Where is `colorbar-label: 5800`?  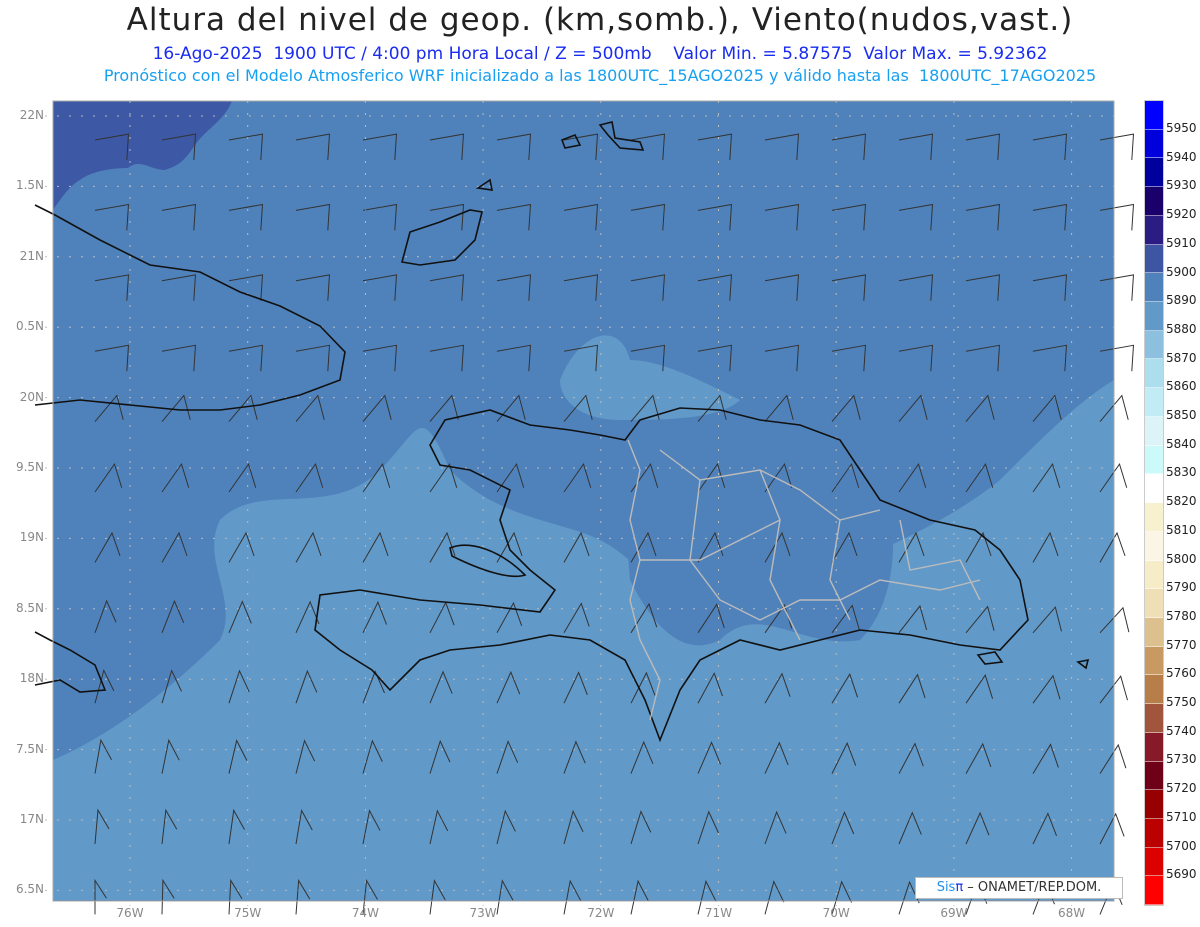 colorbar-label: 5800 is located at coordinates (1181, 558).